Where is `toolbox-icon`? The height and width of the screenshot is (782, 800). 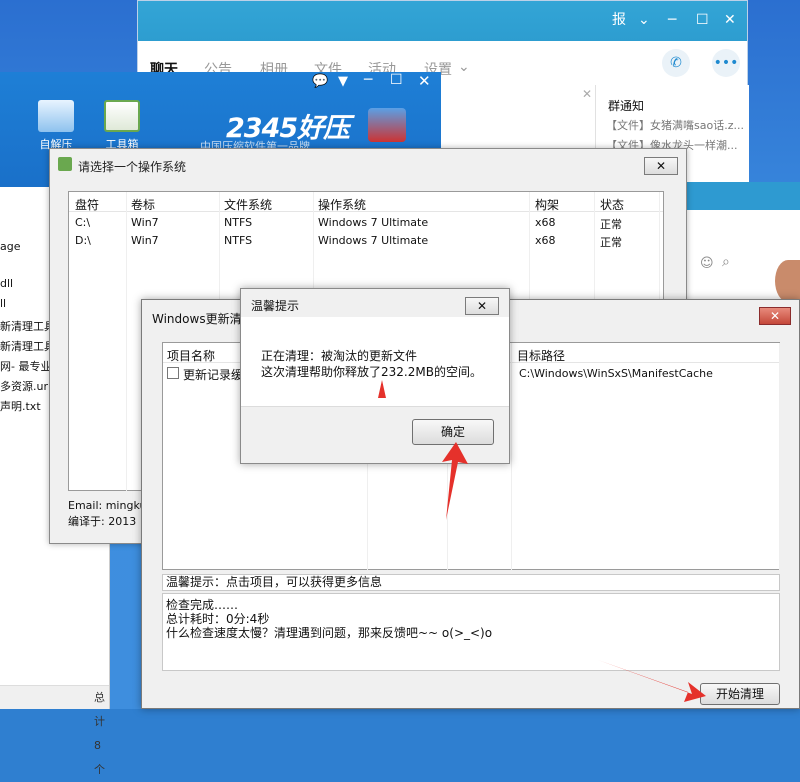 toolbox-icon is located at coordinates (122, 116).